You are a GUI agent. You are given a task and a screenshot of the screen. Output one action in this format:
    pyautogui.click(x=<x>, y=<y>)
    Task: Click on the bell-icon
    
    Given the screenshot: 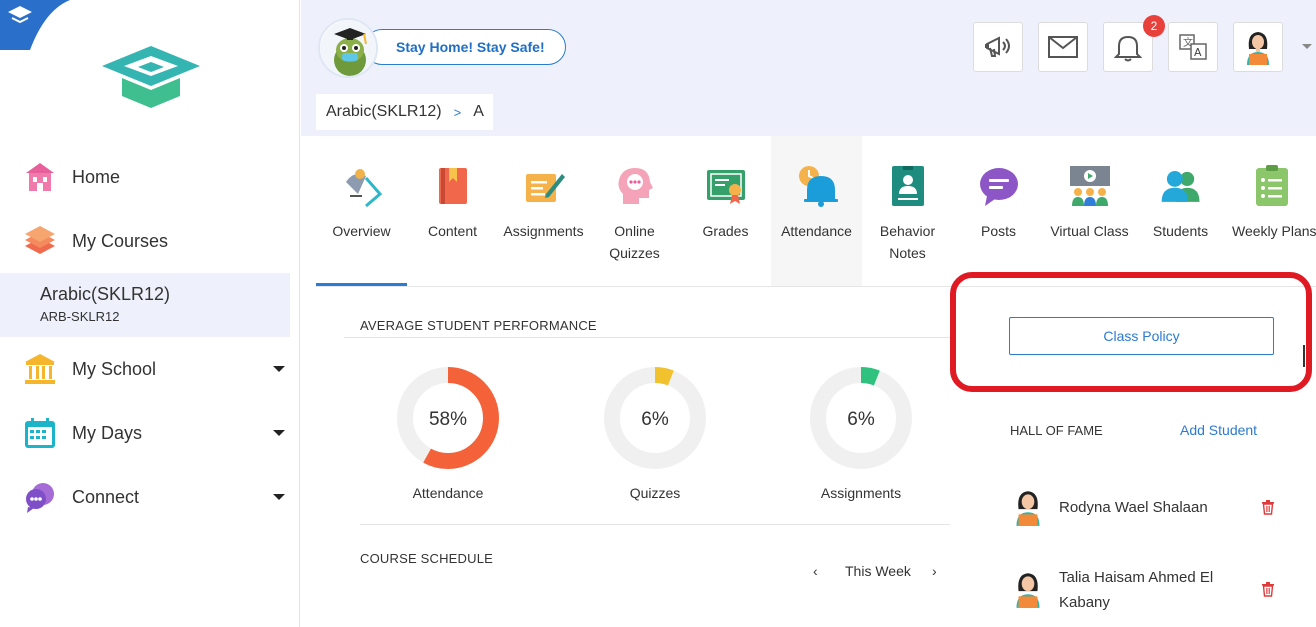 What is the action you would take?
    pyautogui.click(x=1128, y=48)
    